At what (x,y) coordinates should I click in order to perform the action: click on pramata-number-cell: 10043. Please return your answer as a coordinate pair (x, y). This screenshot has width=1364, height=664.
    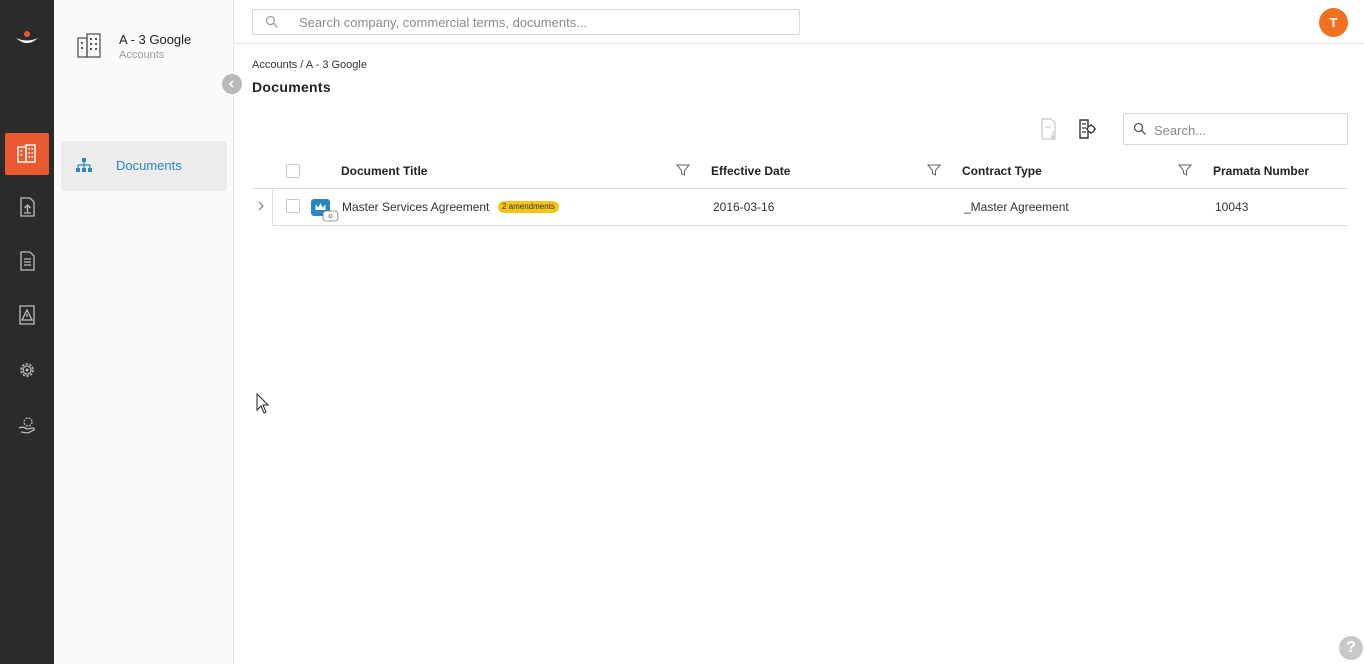
    Looking at the image, I should click on (1232, 207).